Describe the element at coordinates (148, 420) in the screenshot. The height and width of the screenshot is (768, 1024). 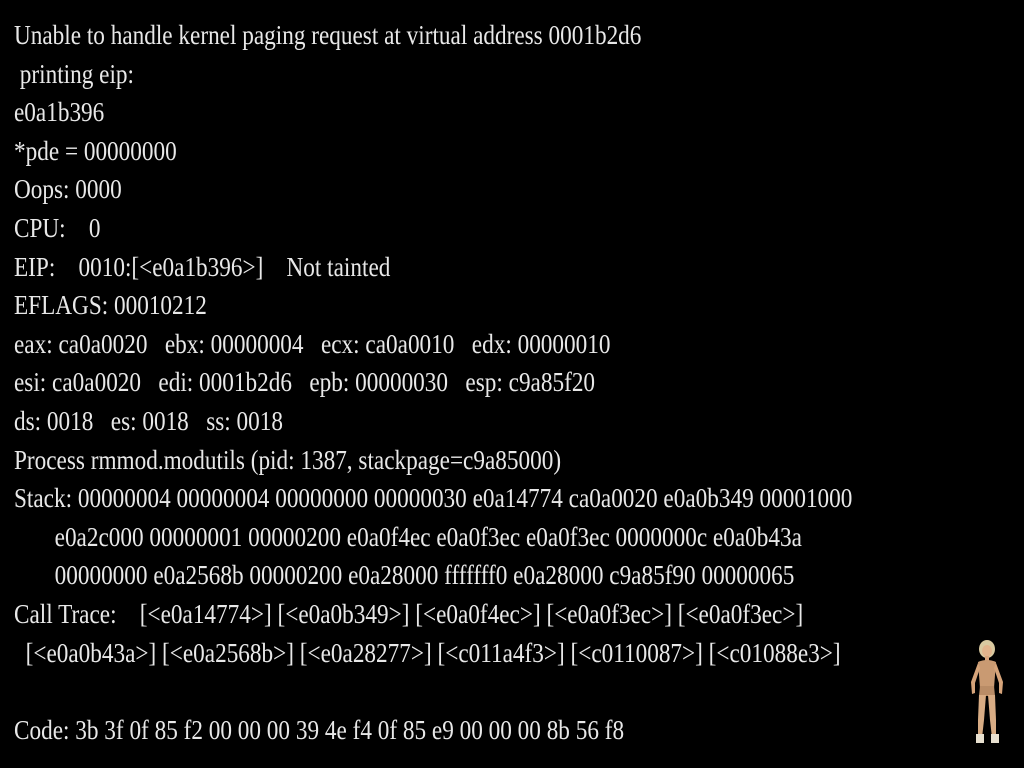
I see `segment-register-line: ds: 0018 es: 0018 ss: 0018` at that location.